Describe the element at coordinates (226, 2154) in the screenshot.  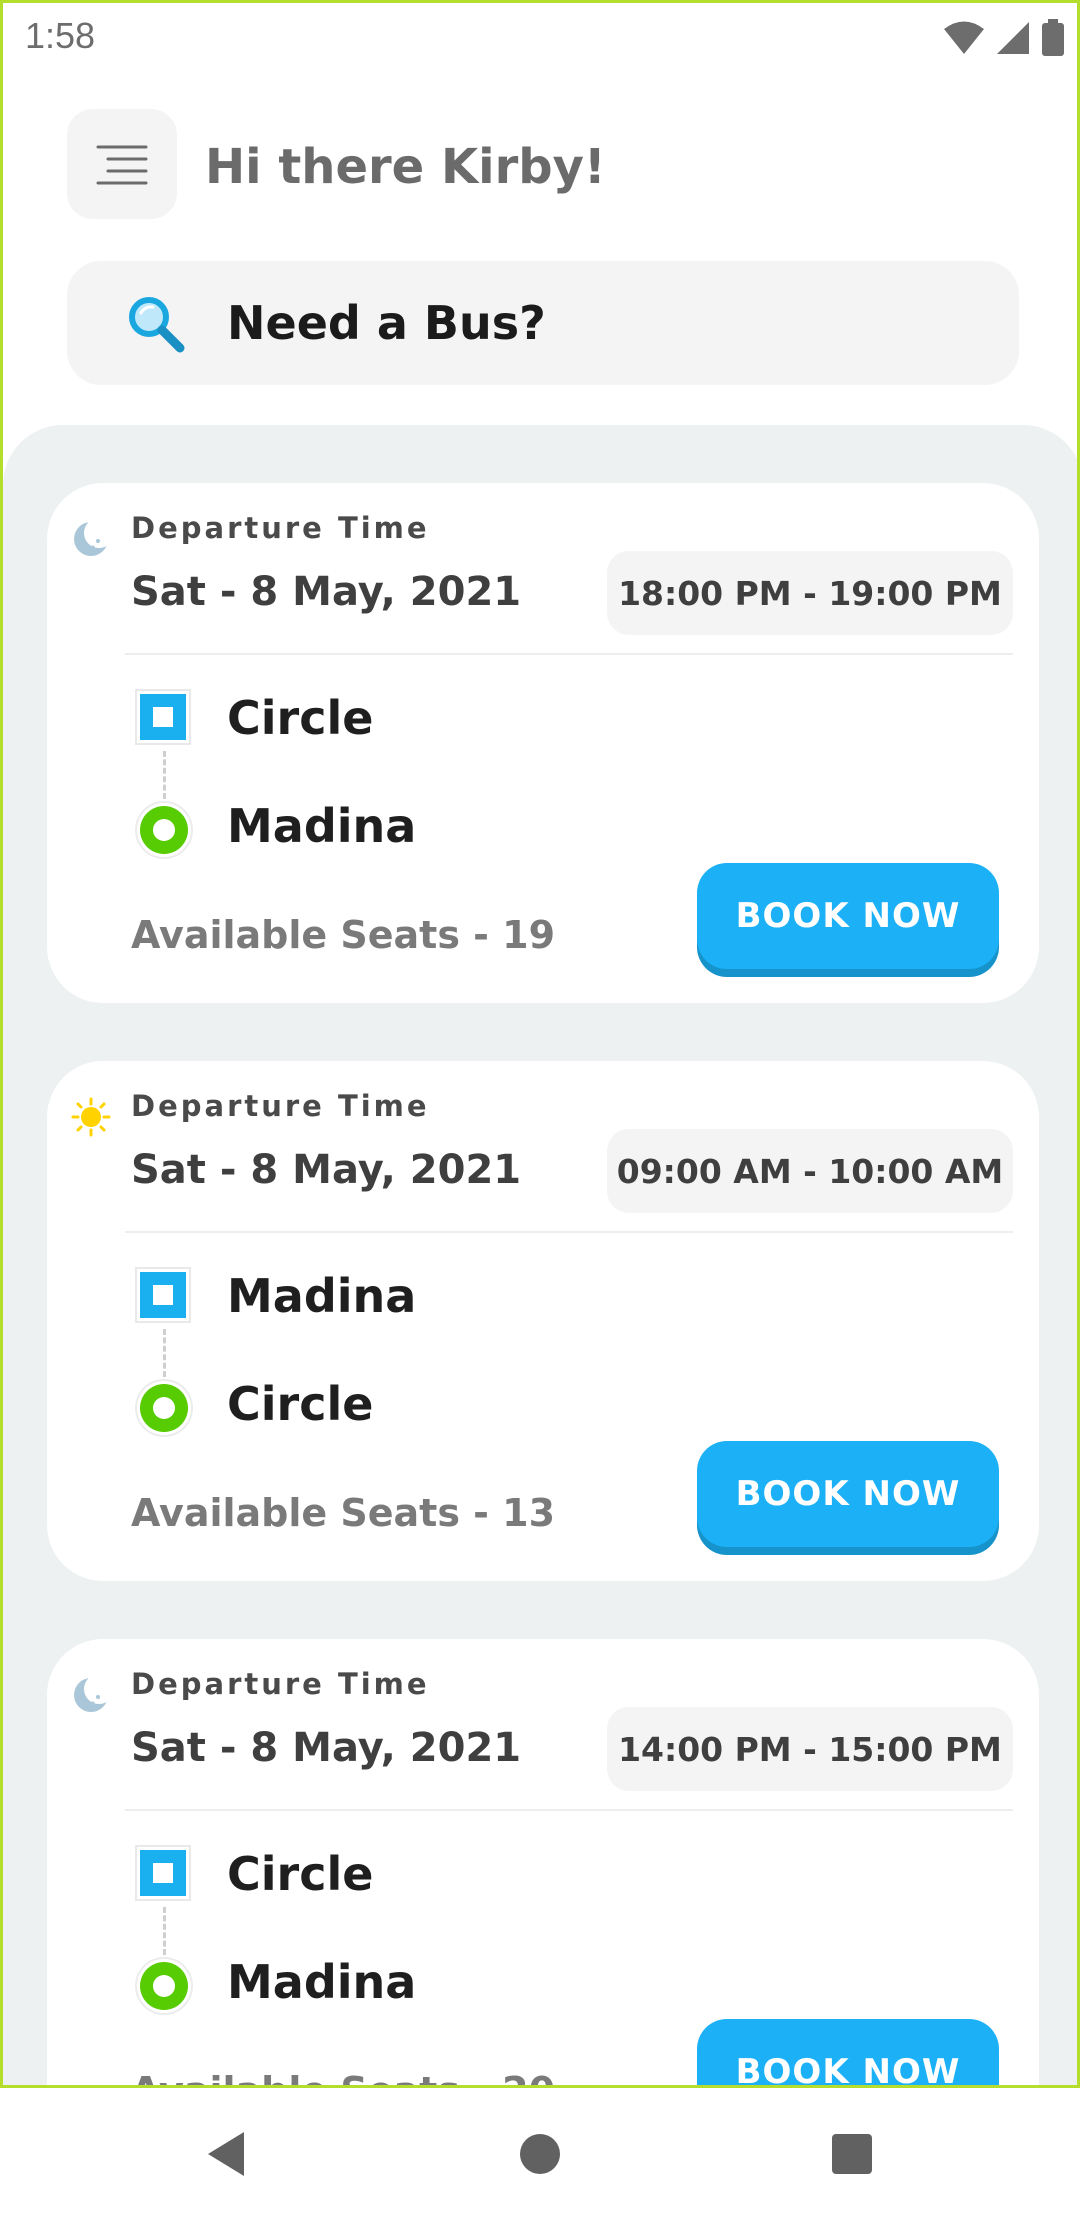
I see `back-icon` at that location.